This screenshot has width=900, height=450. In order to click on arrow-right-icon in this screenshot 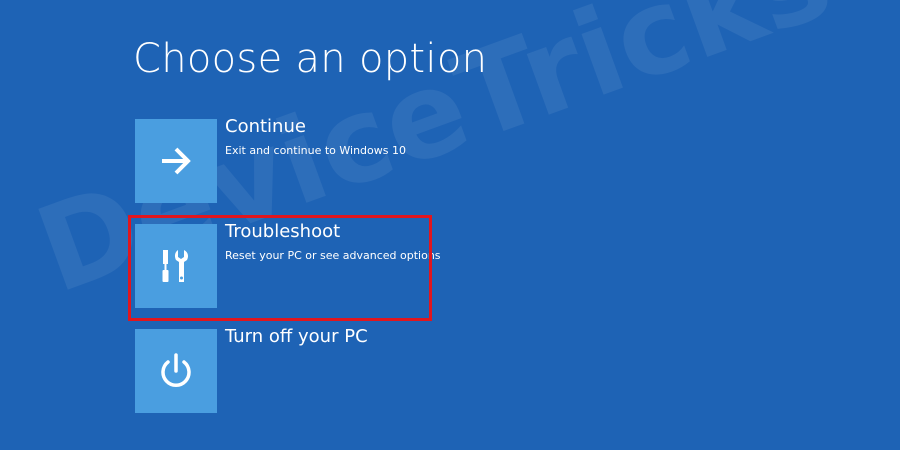, I will do `click(176, 161)`.